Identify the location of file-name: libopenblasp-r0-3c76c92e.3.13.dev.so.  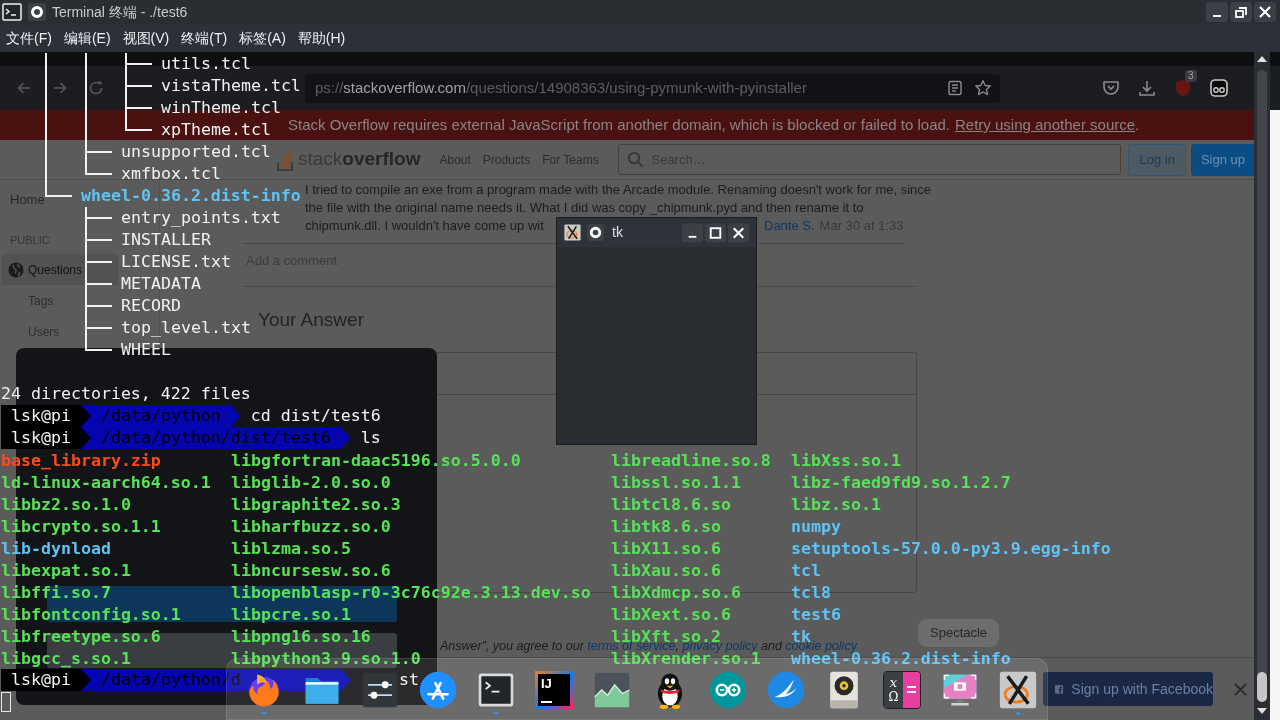
(411, 592).